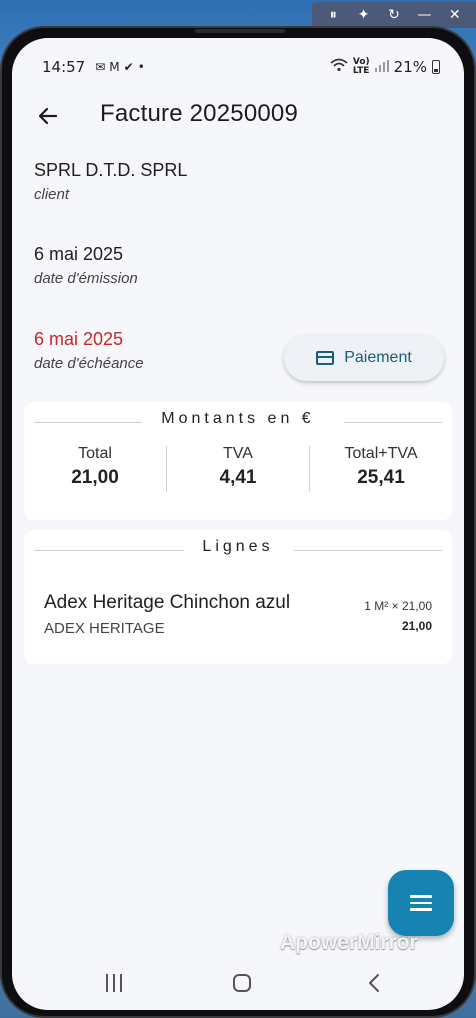 The image size is (476, 1018). I want to click on amount-total-label: Total, so click(95, 453).